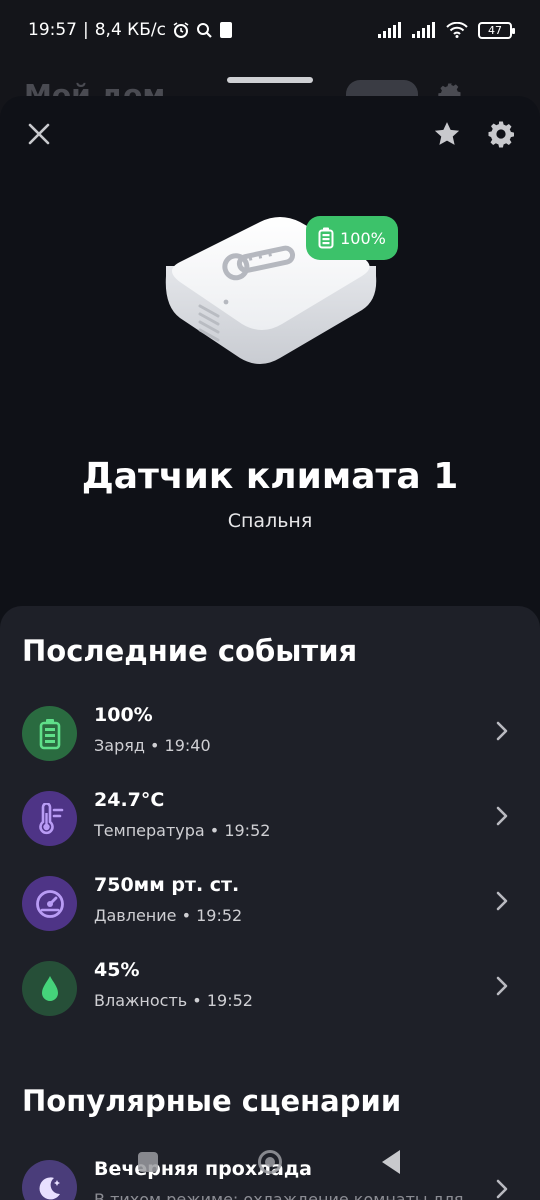 Image resolution: width=540 pixels, height=1200 pixels. I want to click on star-icon, so click(447, 133).